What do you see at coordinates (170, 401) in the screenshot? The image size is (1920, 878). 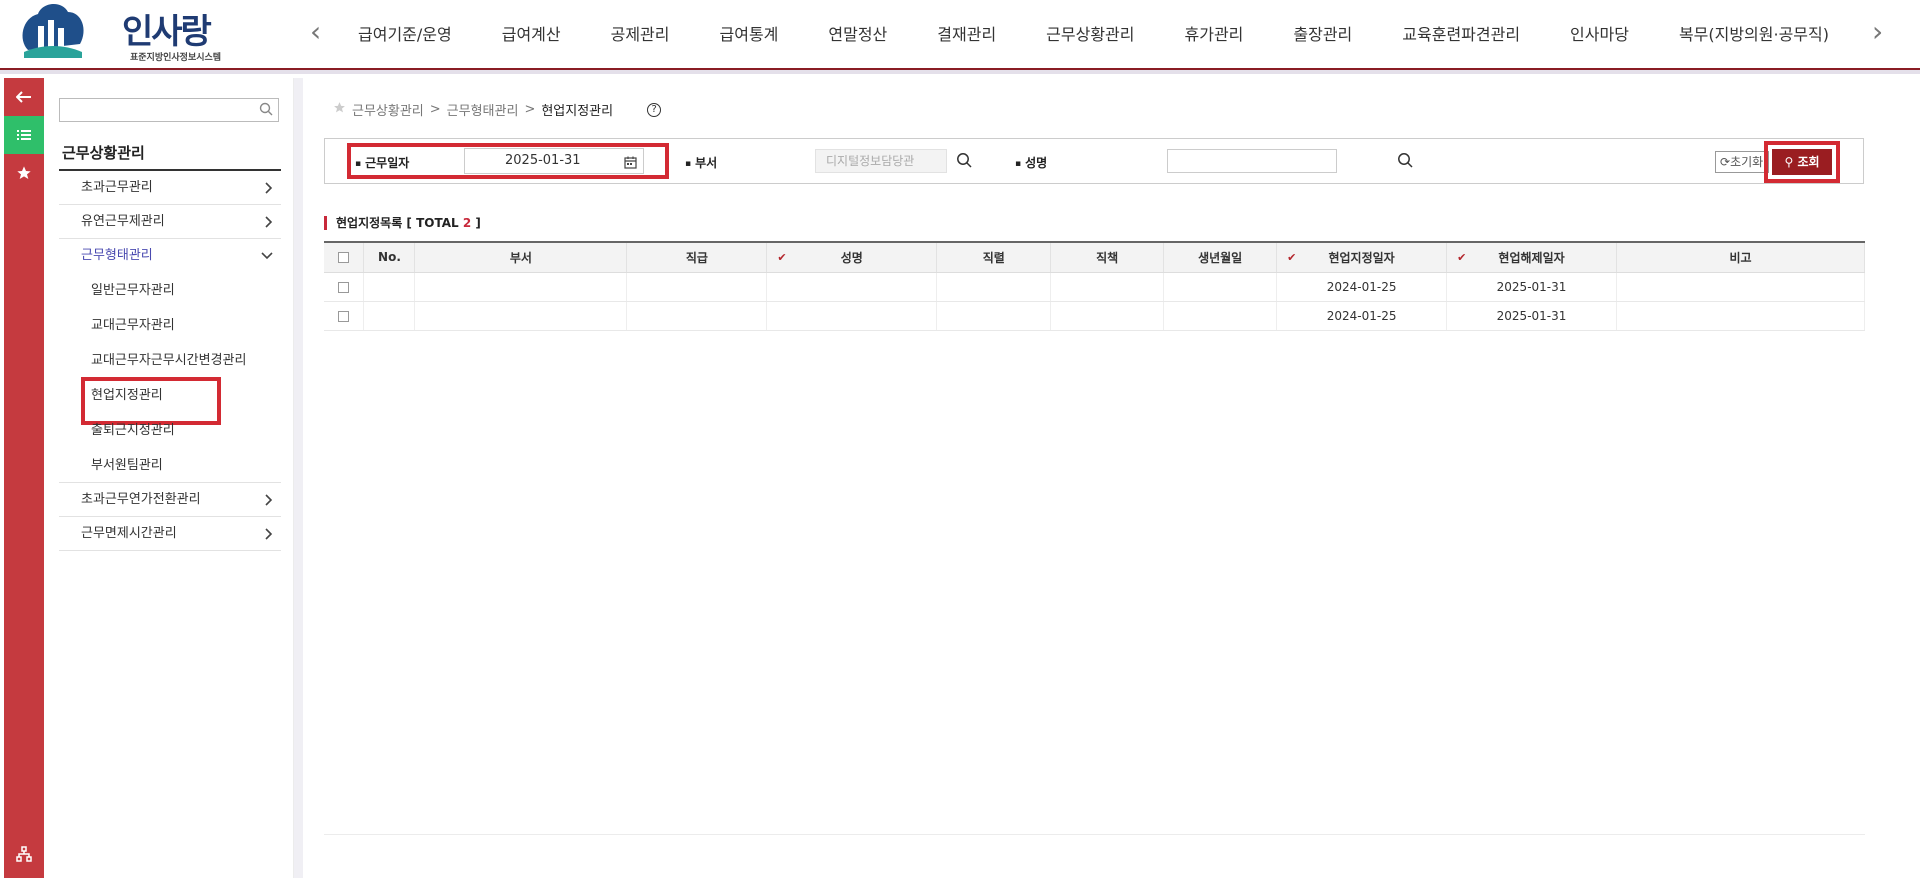 I see `sidebar-subitem-field-designation: 현업지정관리` at bounding box center [170, 401].